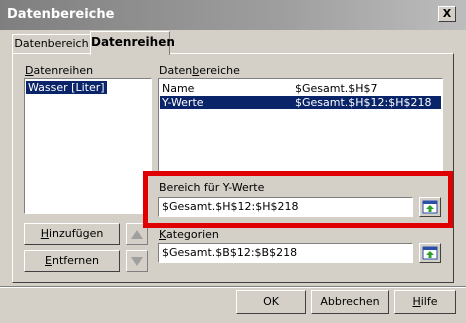  I want to click on ranges-list-label: Datenbereiche, so click(199, 70).